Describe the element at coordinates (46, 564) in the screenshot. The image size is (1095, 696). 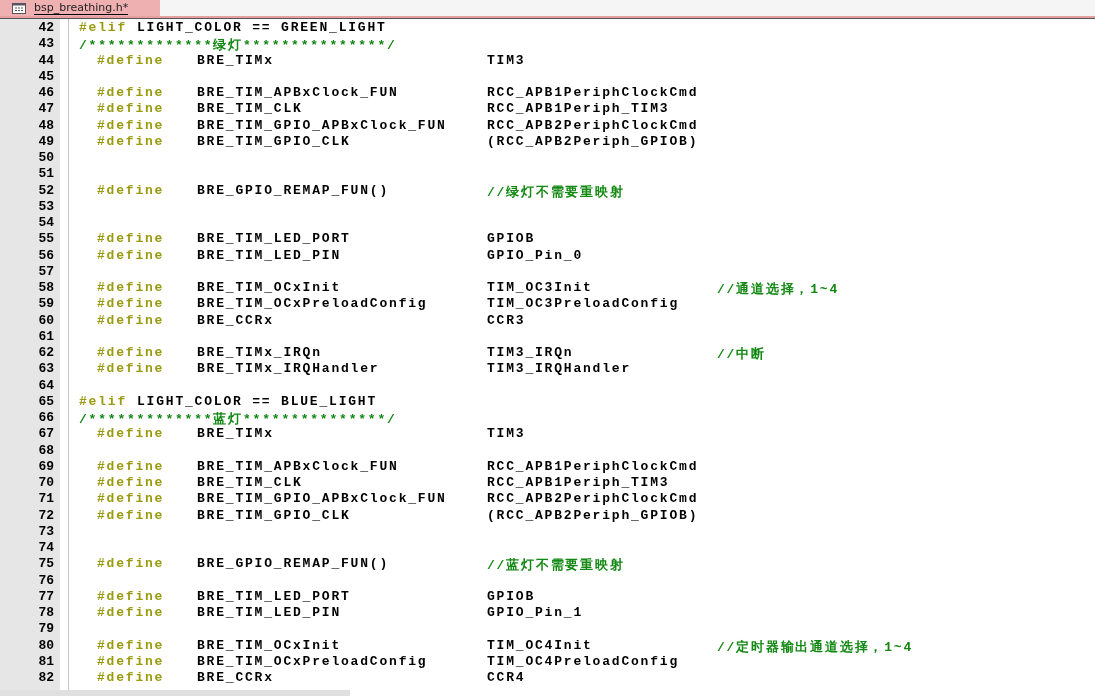
I see `line-number: 75` at that location.